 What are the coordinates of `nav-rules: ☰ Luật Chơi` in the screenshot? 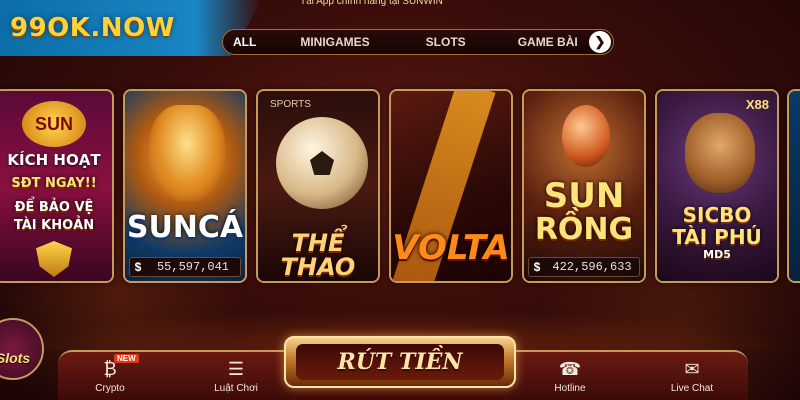 It's located at (236, 379).